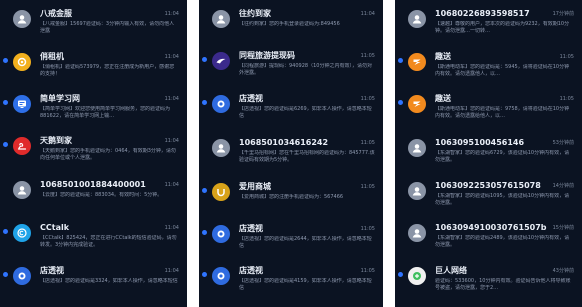 Image resolution: width=582 pixels, height=307 pixels. Describe the element at coordinates (491, 227) in the screenshot. I see `sender-title: 1063094910030761507b` at that location.